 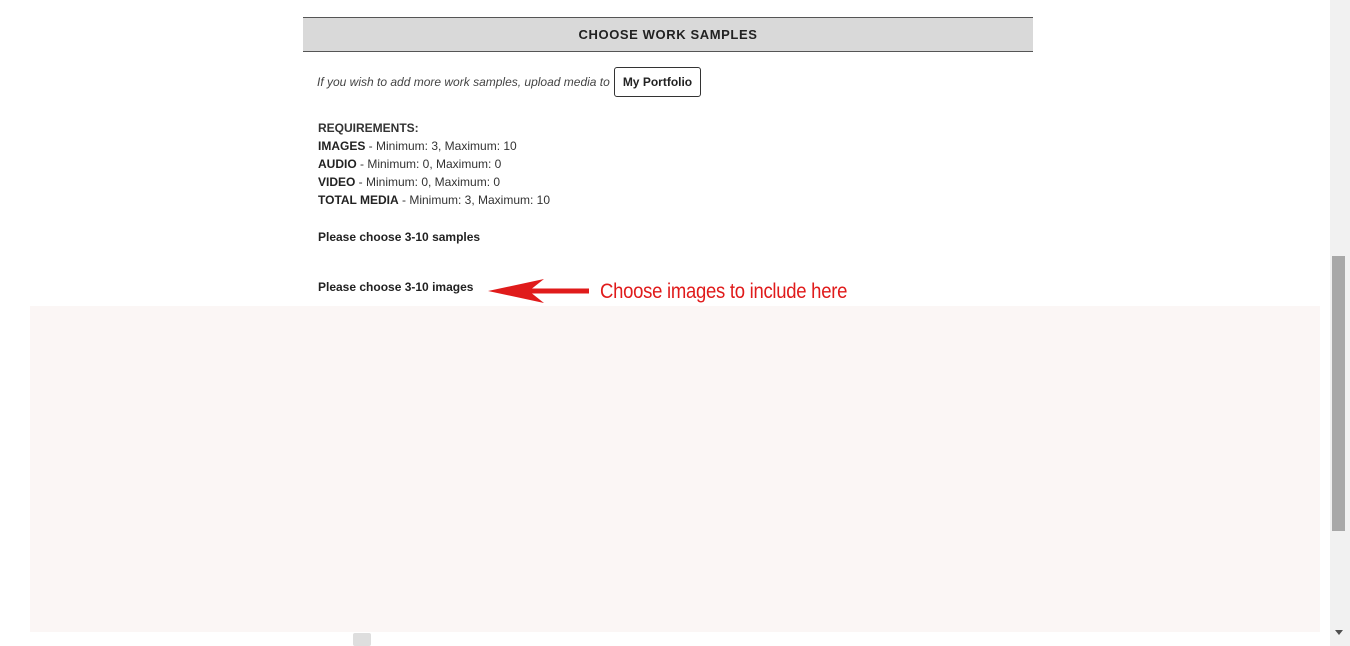 I want to click on scrollbar-thumb, so click(x=1338, y=393).